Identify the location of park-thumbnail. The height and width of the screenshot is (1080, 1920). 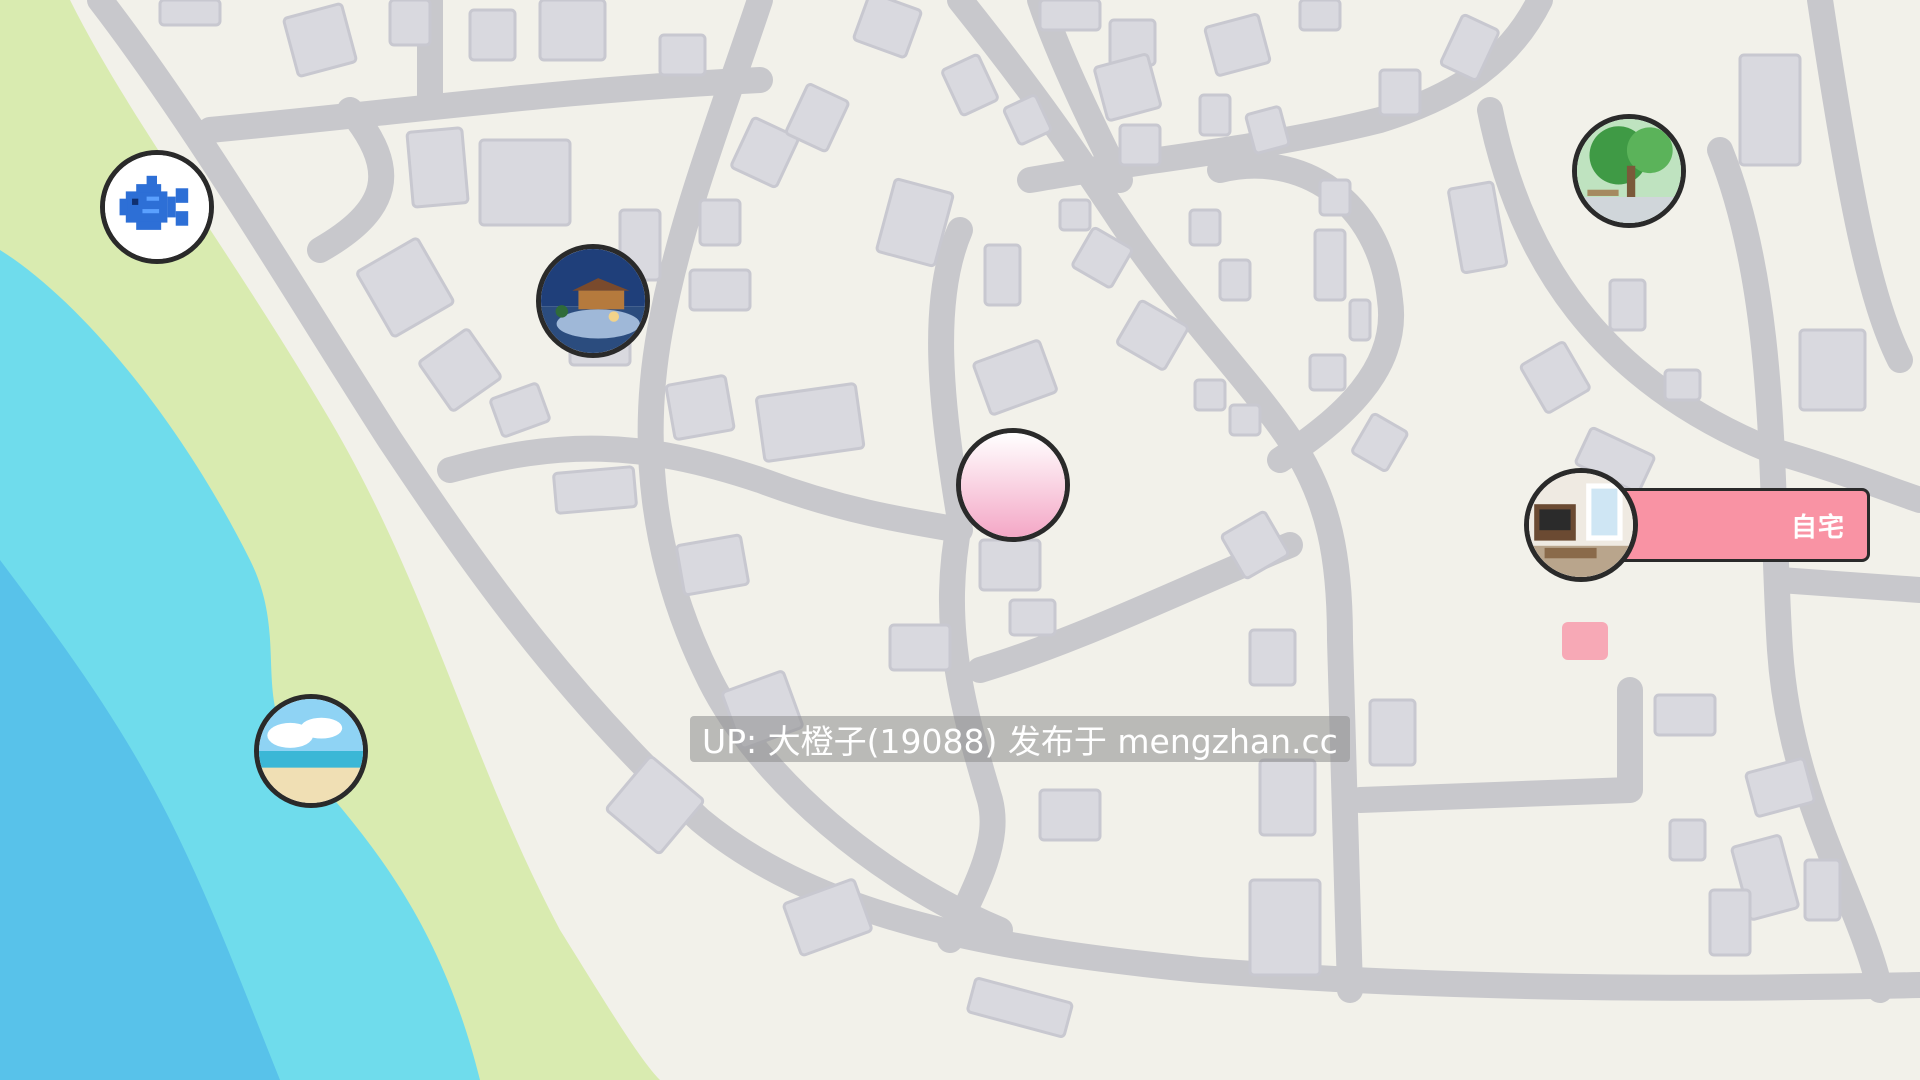
(1629, 171).